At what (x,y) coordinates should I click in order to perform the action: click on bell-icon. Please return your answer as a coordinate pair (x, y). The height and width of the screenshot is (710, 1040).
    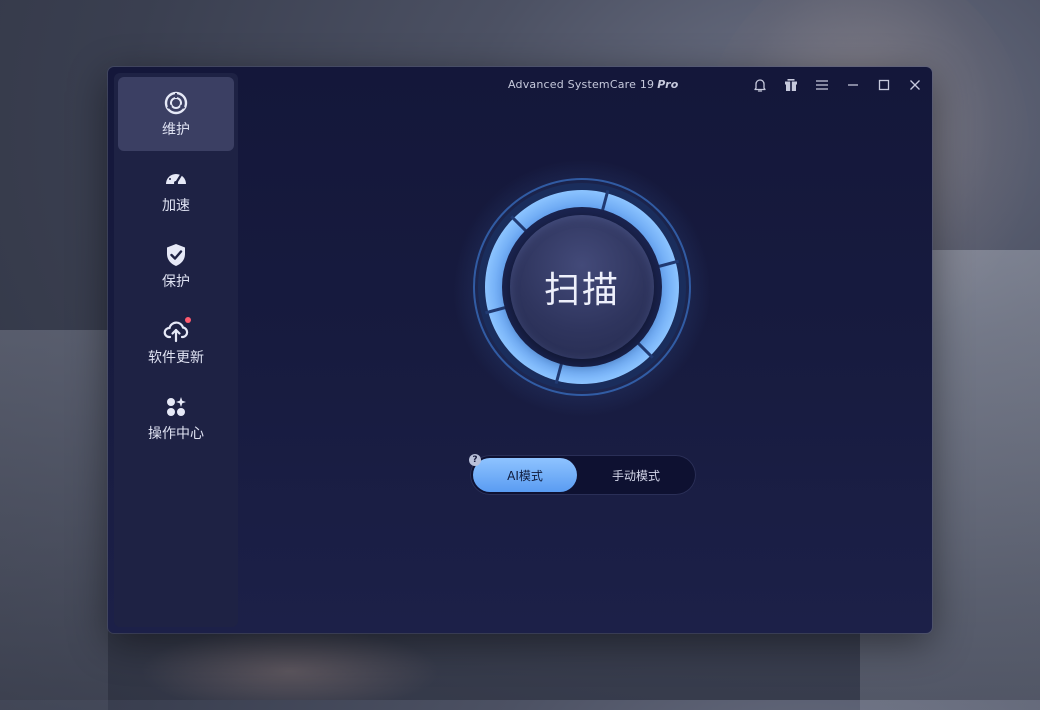
    Looking at the image, I should click on (760, 85).